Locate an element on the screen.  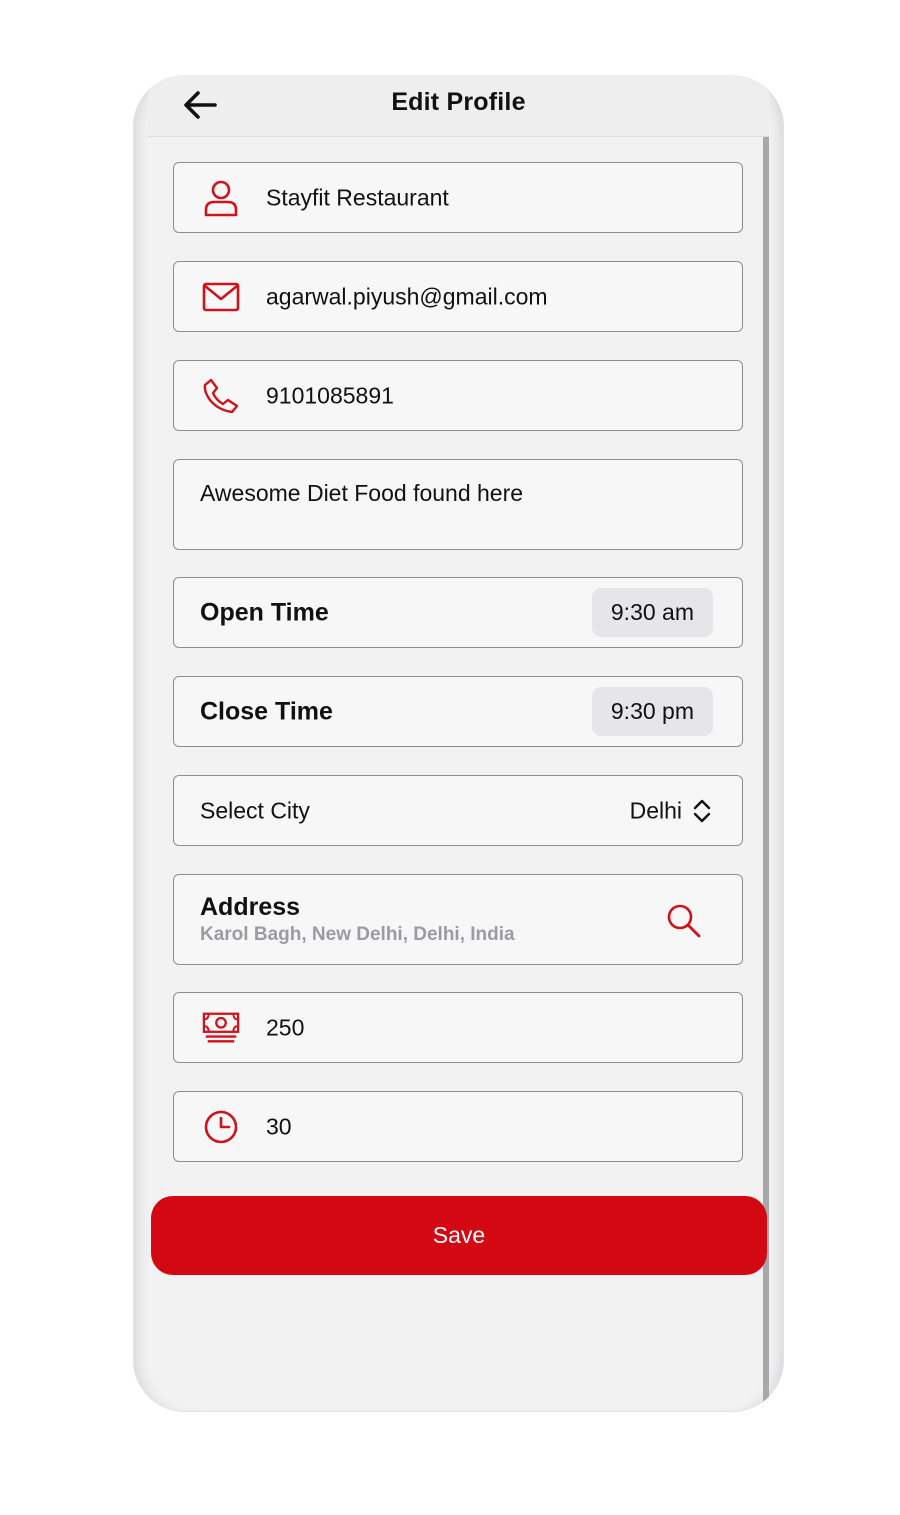
chevron-up-down-icon is located at coordinates (702, 810).